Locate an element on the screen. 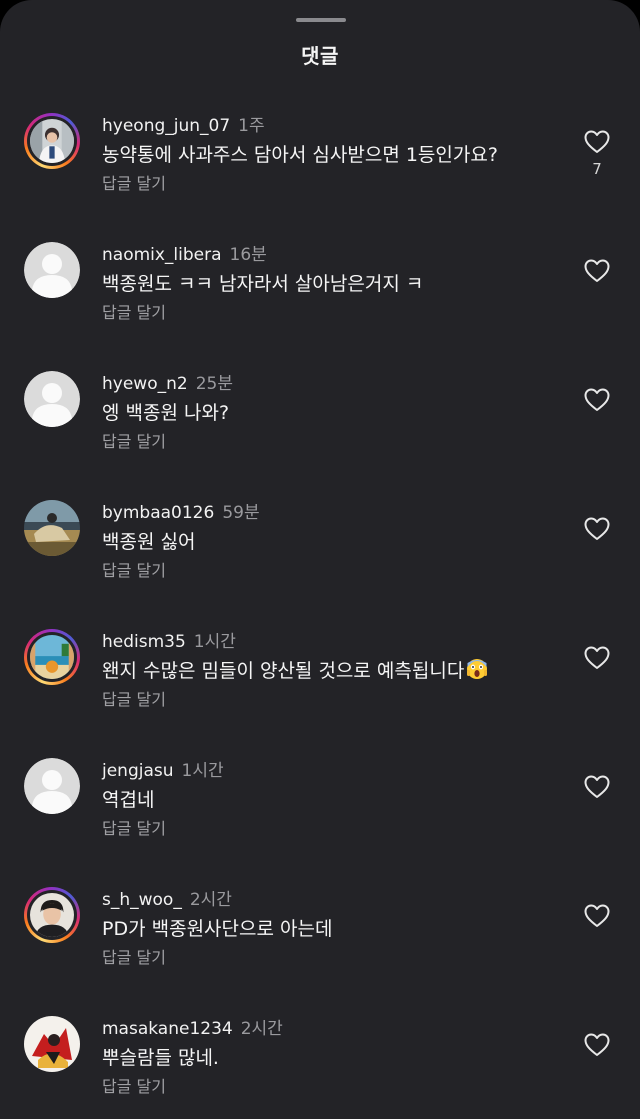  comment-item: bymbaa0126 59분 백종원 싫어 답글 달기 is located at coordinates (320, 559).